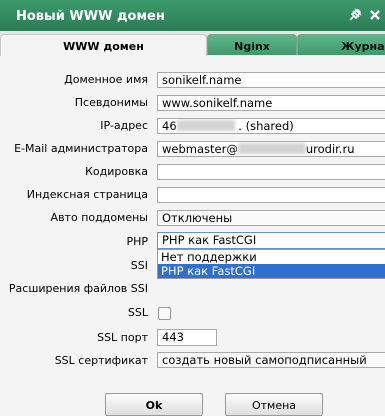 This screenshot has height=416, width=385. I want to click on ssl-port-input: 443, so click(187, 337).